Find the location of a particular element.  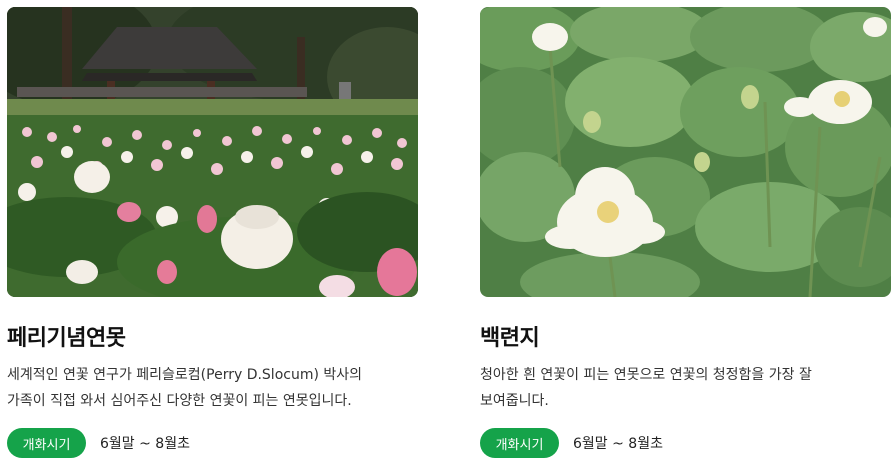

card-description: 청아한 흰 연꽃이 피는 연못으로 연꽃의 청정함을 가장 잘 보여줍니다. is located at coordinates (685, 388).